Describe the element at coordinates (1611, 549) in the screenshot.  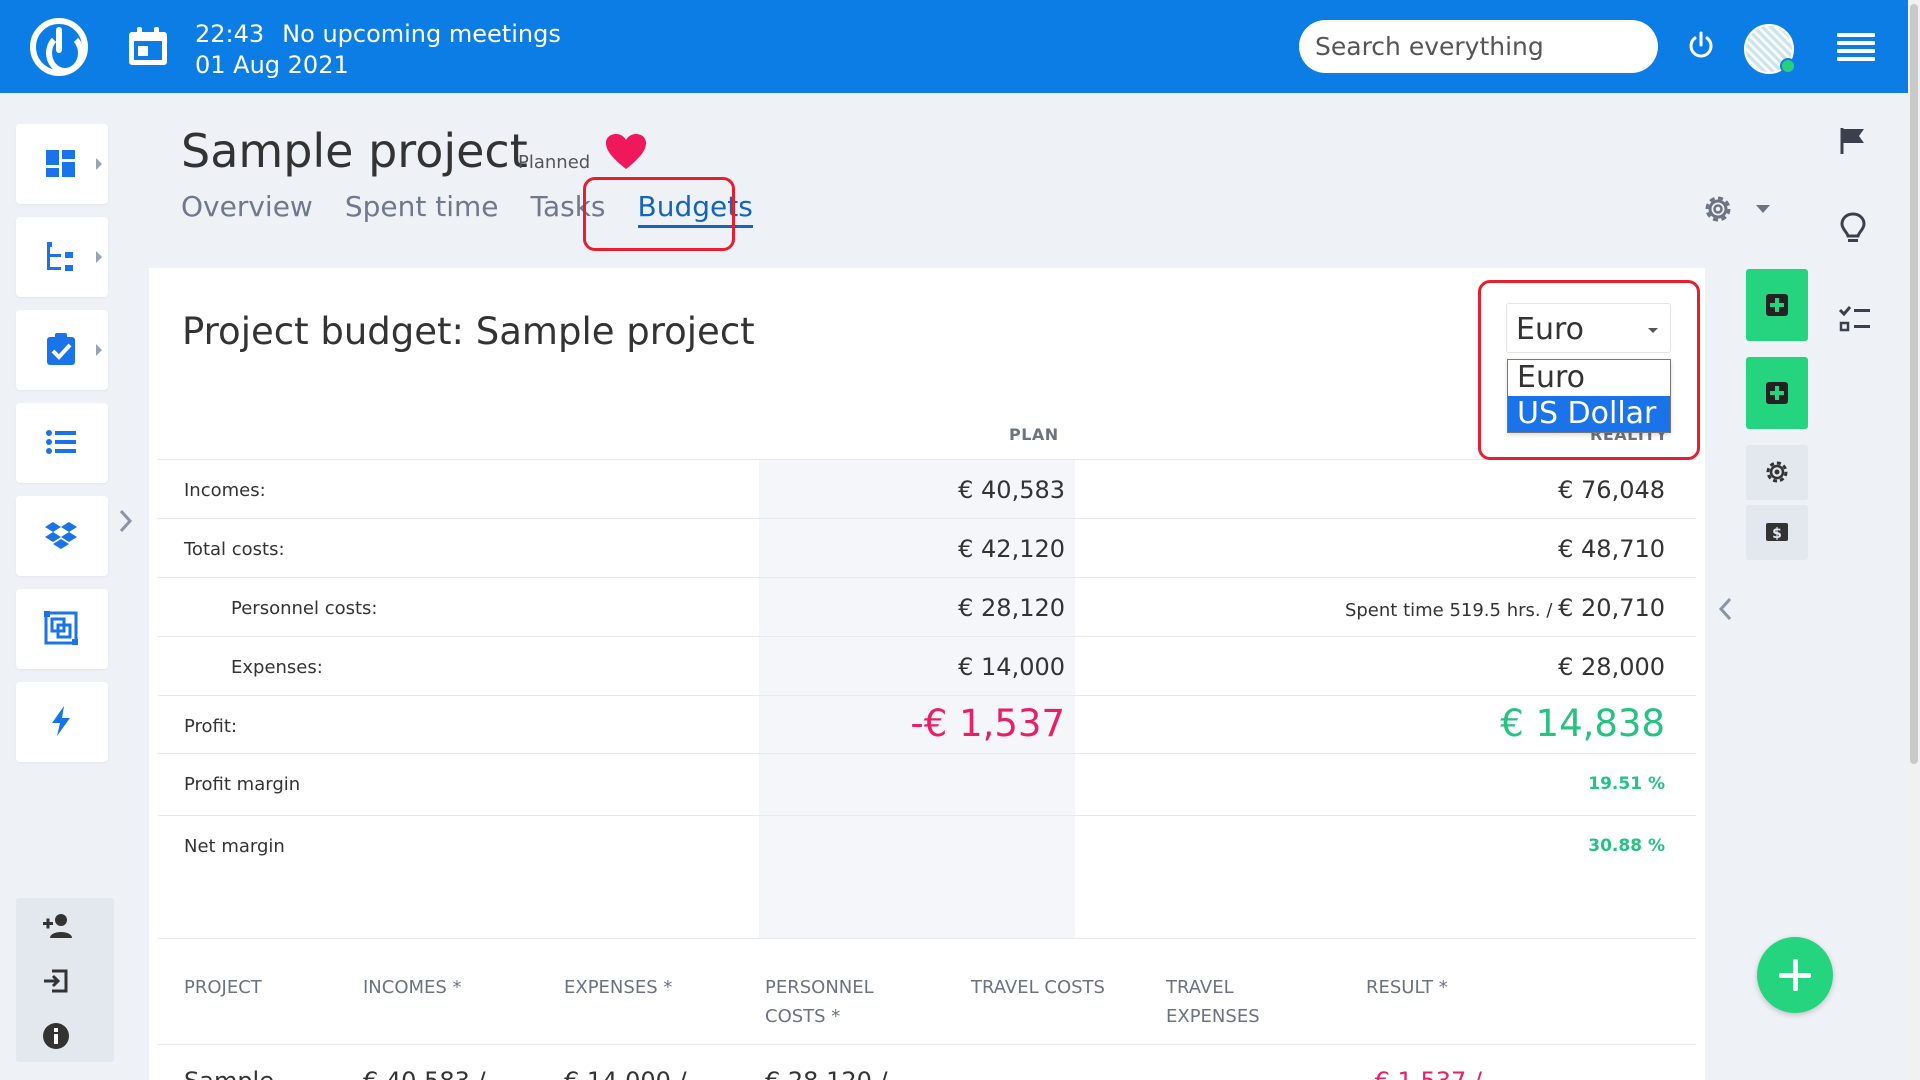
I see `reality-value: € 48,710` at that location.